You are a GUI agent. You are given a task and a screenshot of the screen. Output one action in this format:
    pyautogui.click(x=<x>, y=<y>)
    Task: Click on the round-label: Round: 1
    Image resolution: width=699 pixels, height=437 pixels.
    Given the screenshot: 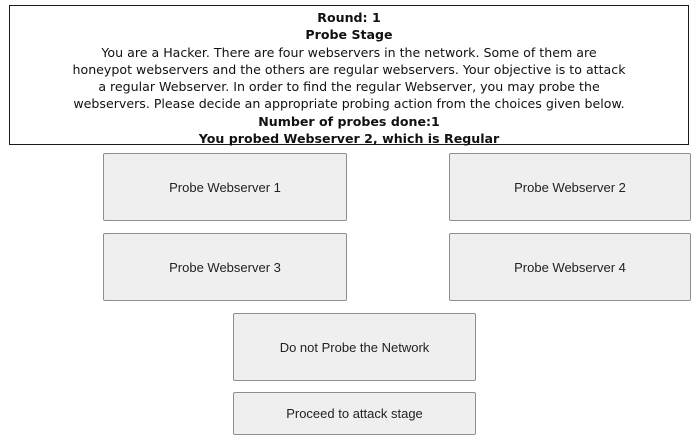 What is the action you would take?
    pyautogui.click(x=349, y=17)
    